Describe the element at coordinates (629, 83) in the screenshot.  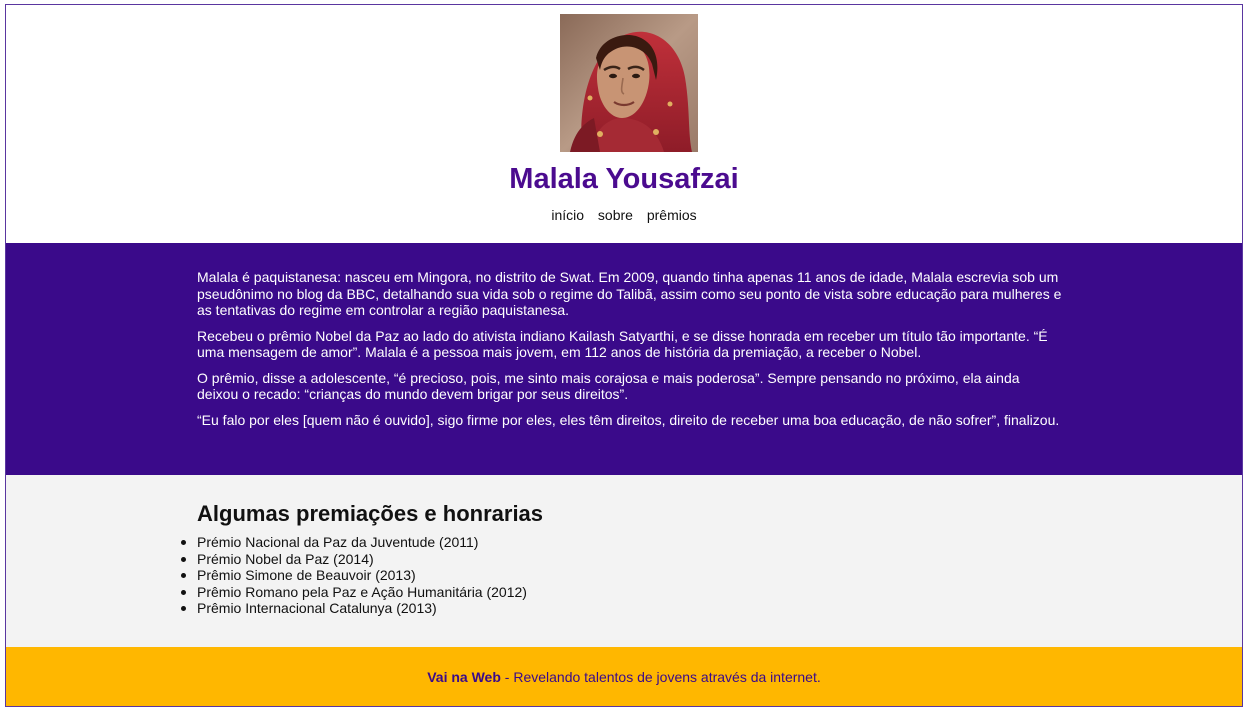
I see `portrait-image` at that location.